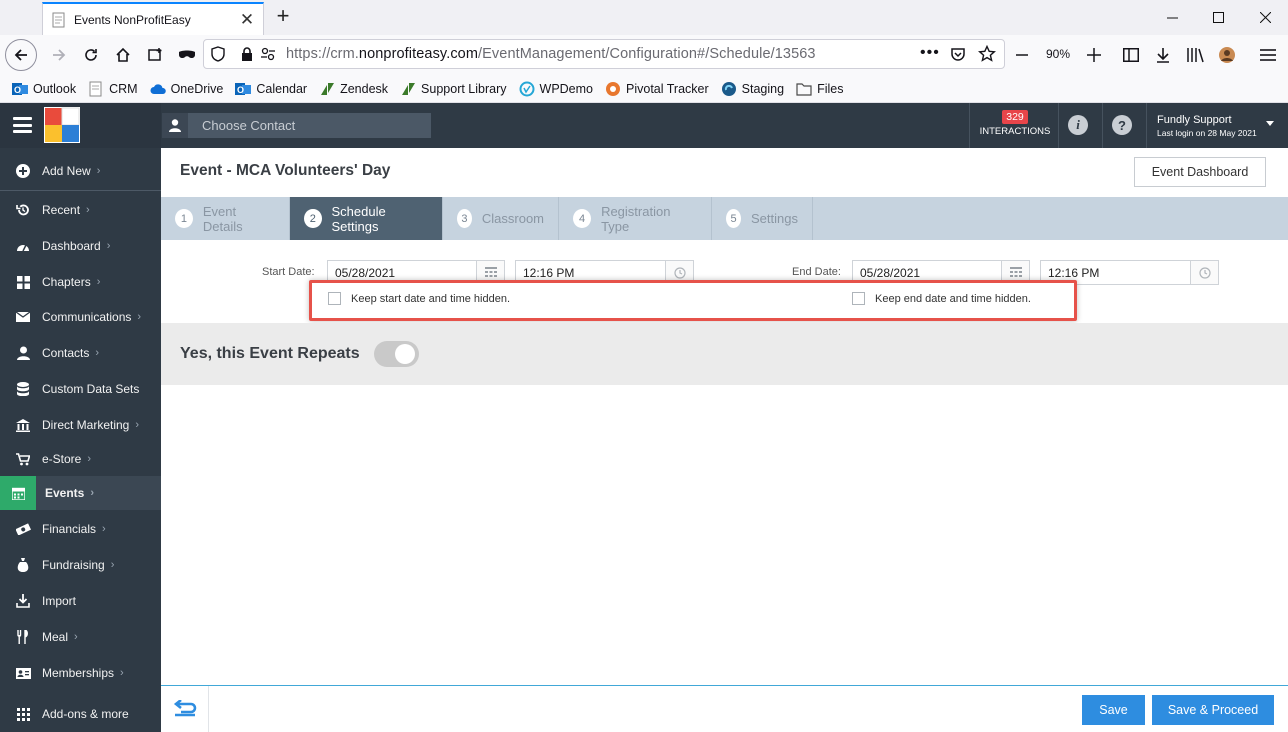 The width and height of the screenshot is (1288, 732). What do you see at coordinates (271, 89) in the screenshot?
I see `bookmark-calendar: O Calendar` at bounding box center [271, 89].